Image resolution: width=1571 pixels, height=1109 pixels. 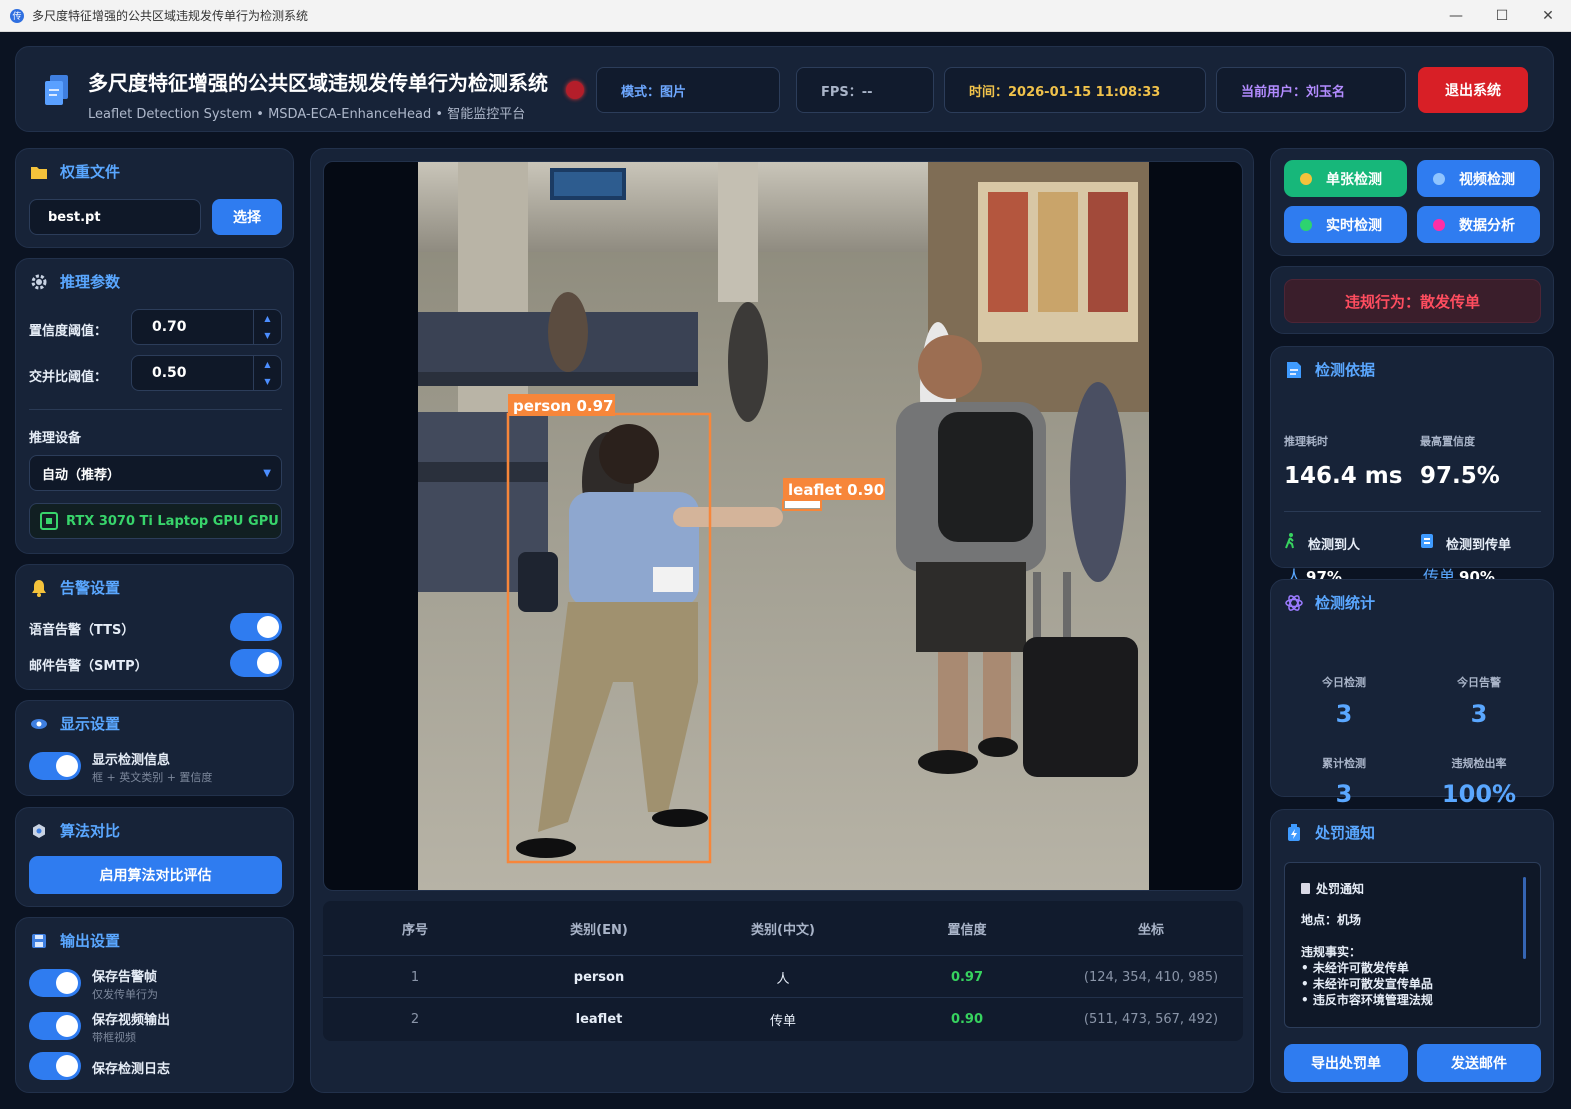 I want to click on export-penalty-button: 导出处罚单, so click(x=1346, y=1063).